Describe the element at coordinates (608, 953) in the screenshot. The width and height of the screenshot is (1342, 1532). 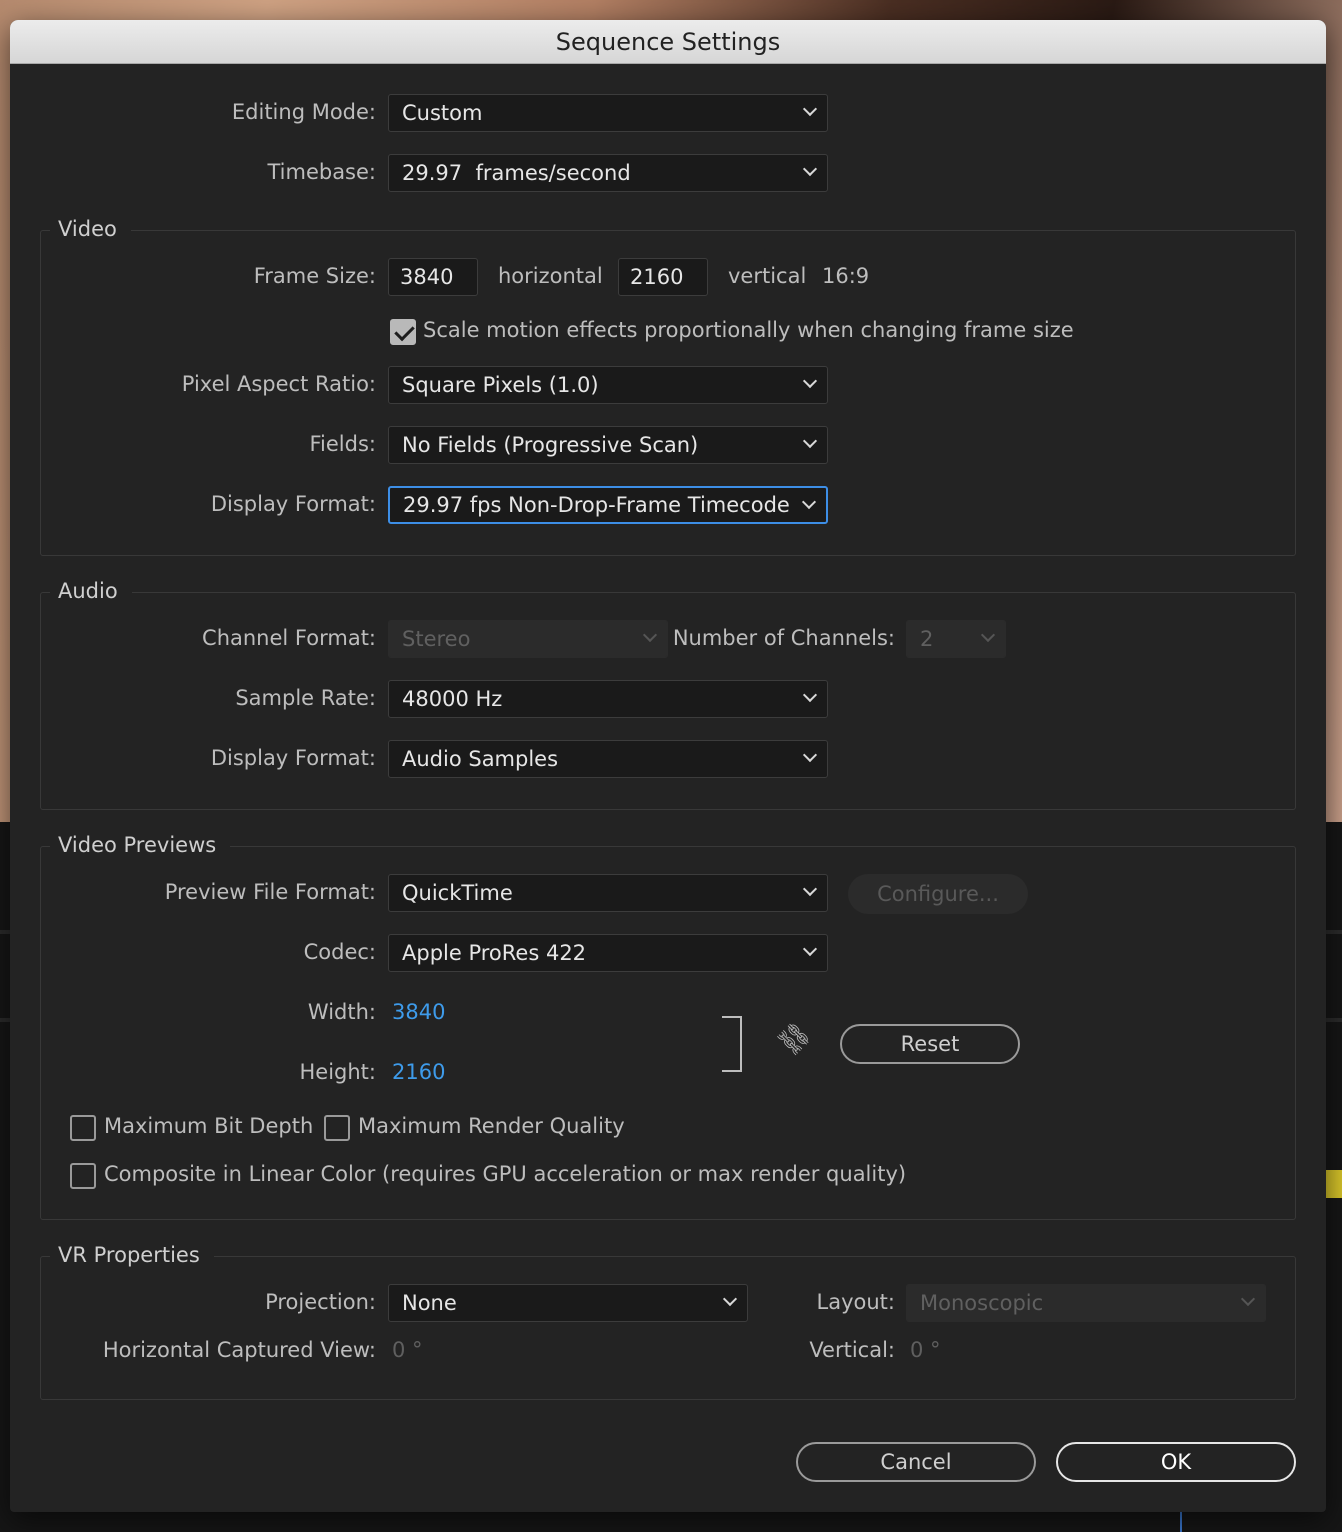
I see `codec-select: Apple ProRes 422` at that location.